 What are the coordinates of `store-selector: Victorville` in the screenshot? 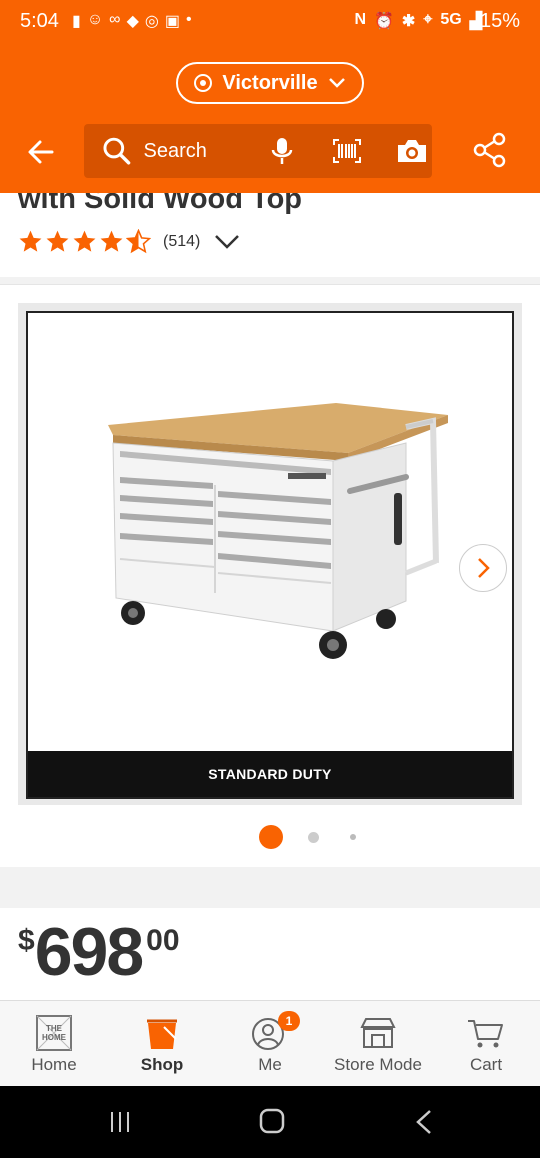 It's located at (270, 83).